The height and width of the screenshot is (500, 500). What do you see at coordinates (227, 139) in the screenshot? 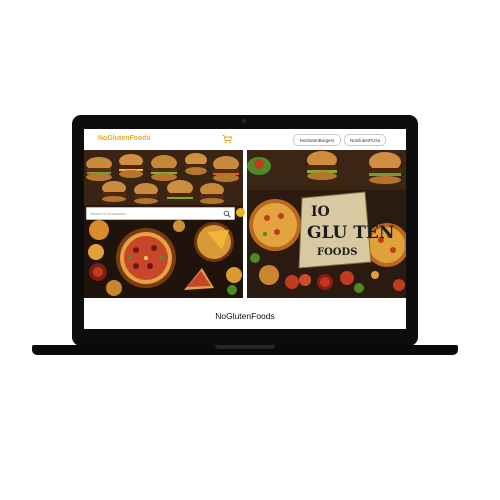
I see `cart-icon` at bounding box center [227, 139].